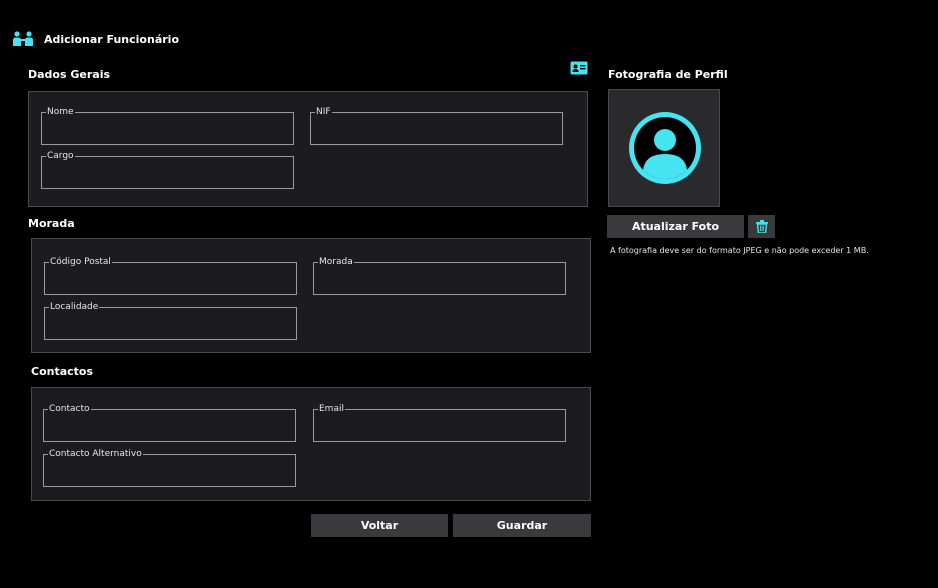 This screenshot has width=938, height=588. What do you see at coordinates (167, 174) in the screenshot?
I see `role-input` at bounding box center [167, 174].